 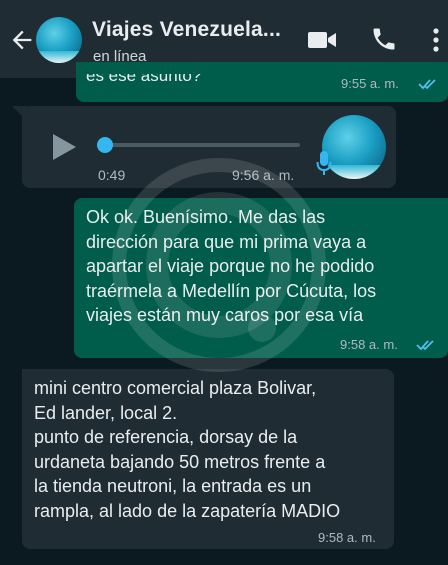 What do you see at coordinates (187, 510) in the screenshot?
I see `message-line: rampla, al lado de la zapatería MADIO` at bounding box center [187, 510].